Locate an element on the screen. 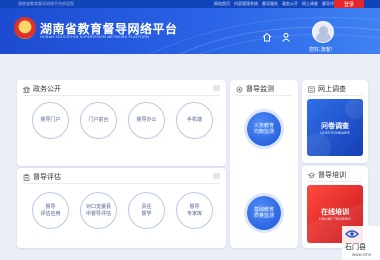 This screenshot has width=380, height=260. watermark-logo-icon is located at coordinates (352, 234).